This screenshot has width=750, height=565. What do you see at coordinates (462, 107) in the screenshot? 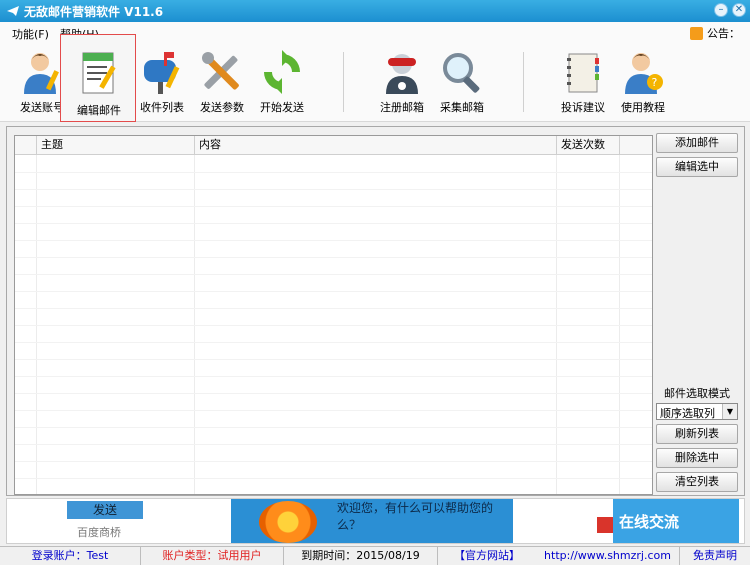
I see `collect-mailbox-label: 采集邮箱` at bounding box center [462, 107].